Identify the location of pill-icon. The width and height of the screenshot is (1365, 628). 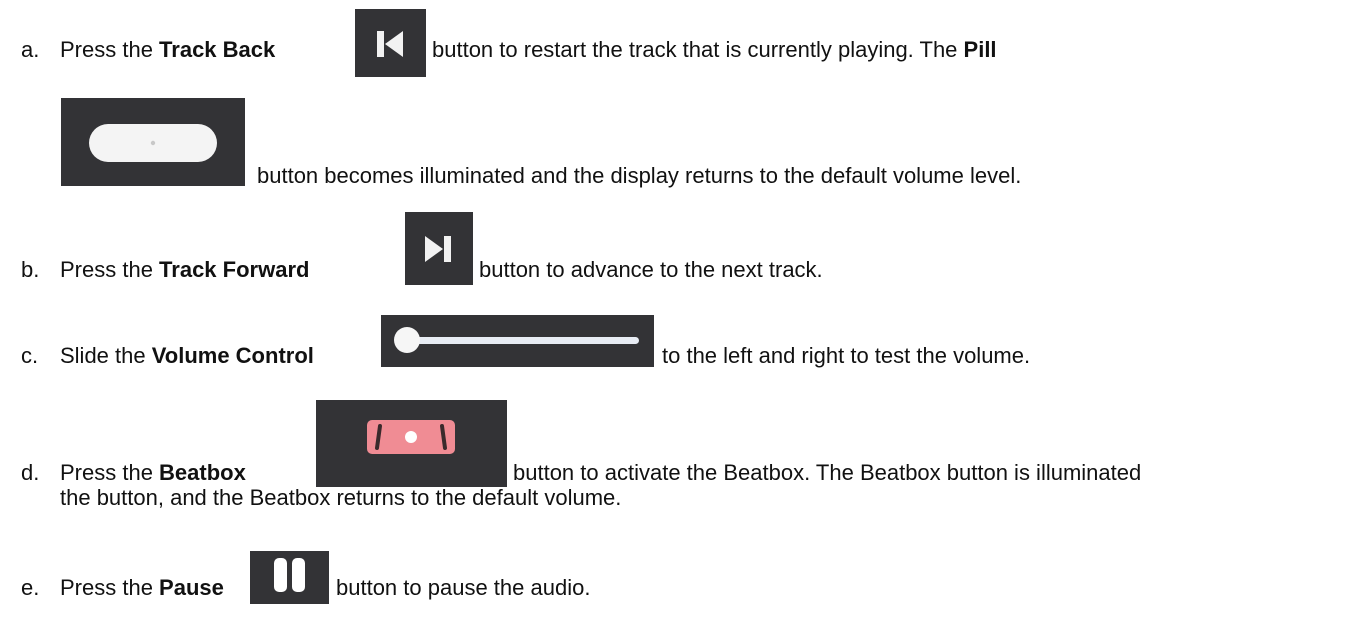
(153, 142).